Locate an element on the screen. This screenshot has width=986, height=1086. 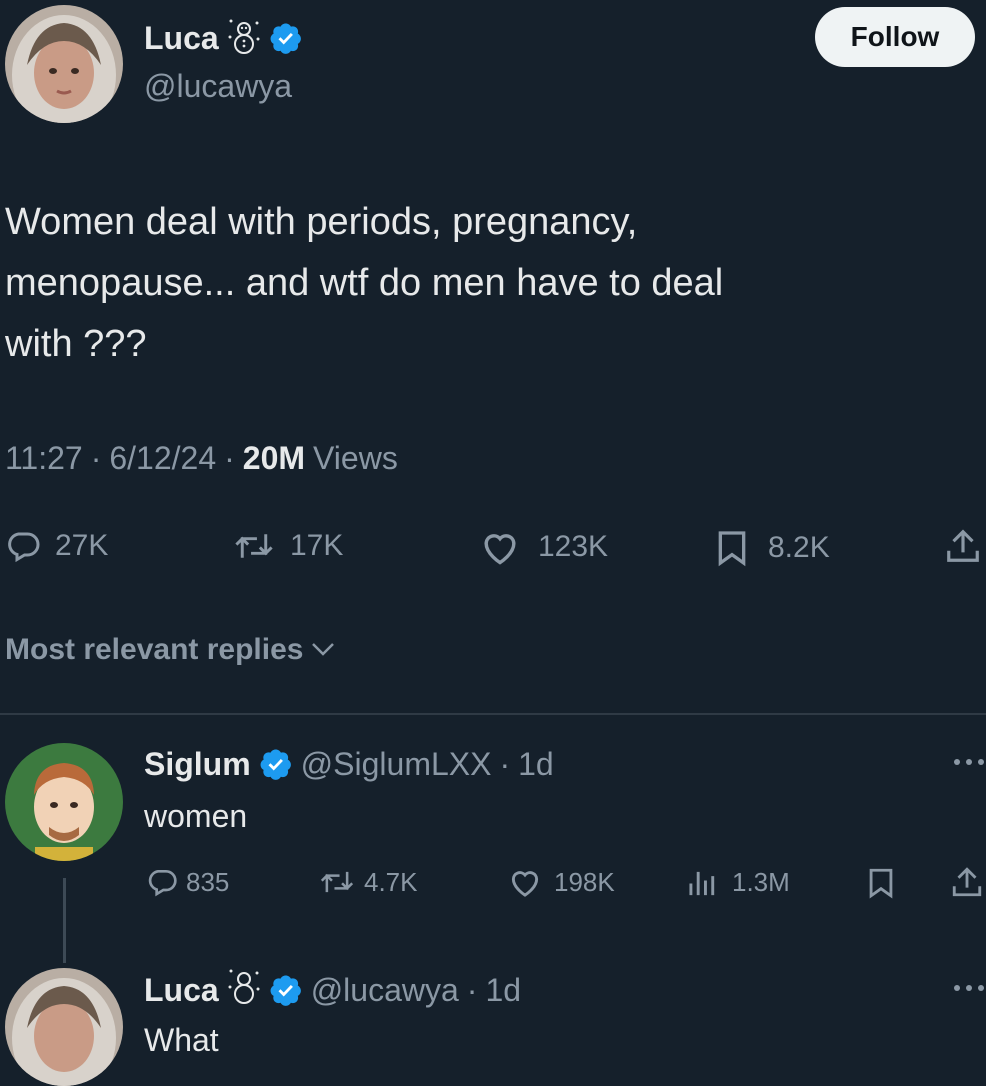
replies-sort-dropdown: Most relevant replies is located at coordinates (171, 650).